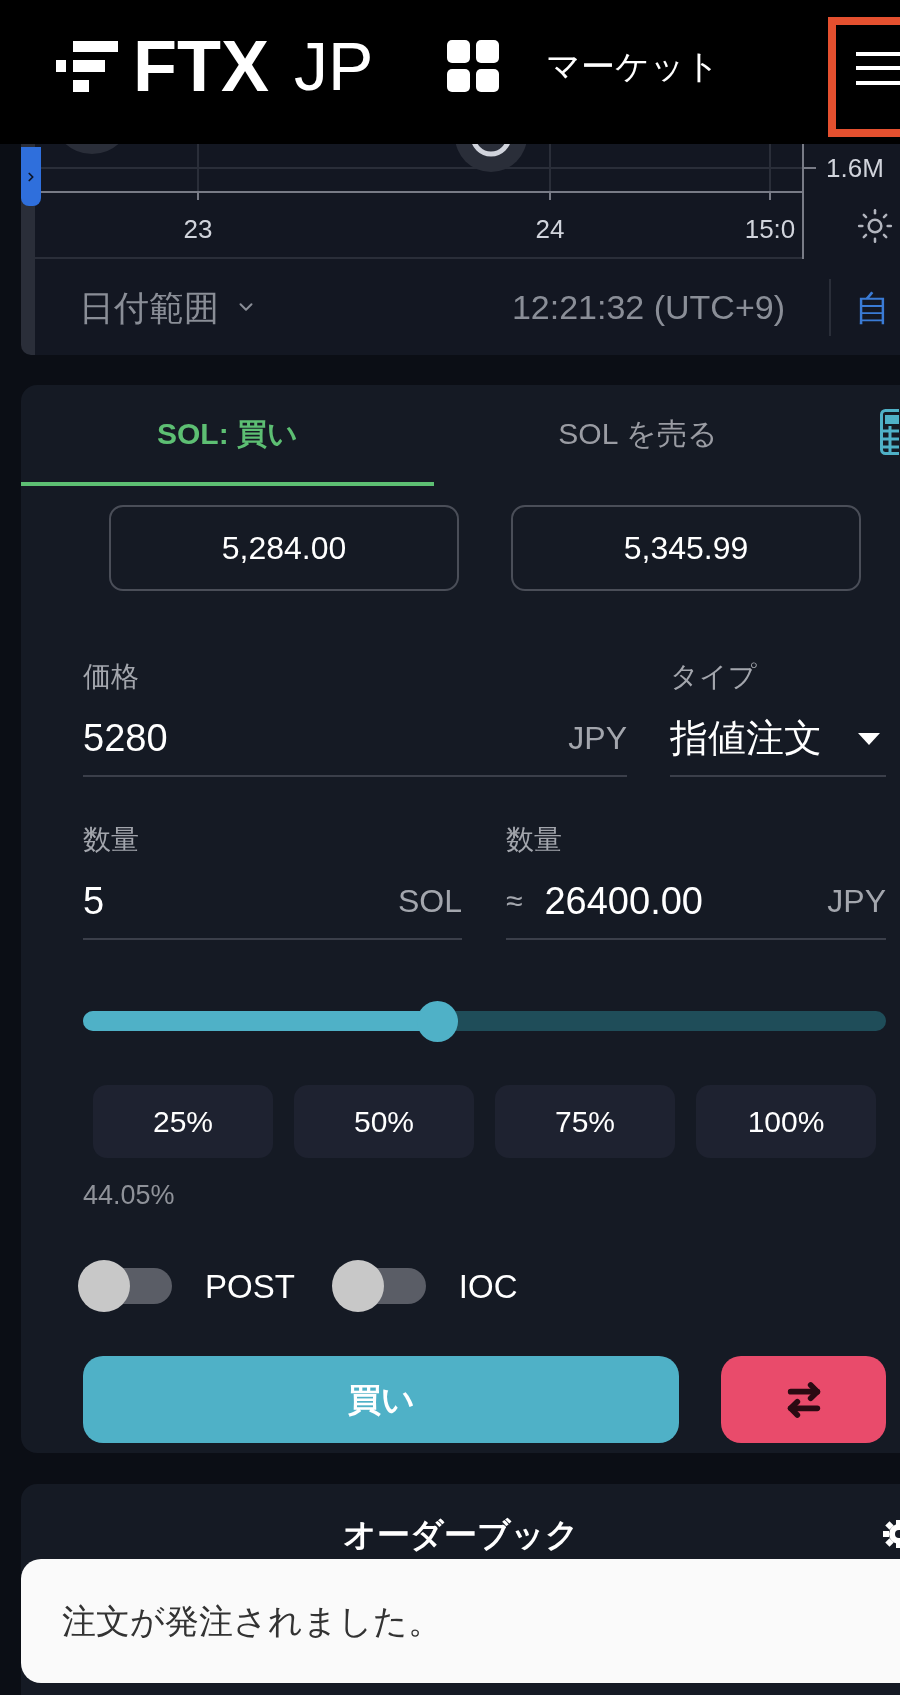 Image resolution: width=900 pixels, height=1695 pixels. What do you see at coordinates (355, 735) in the screenshot?
I see `price-input: 5280 JPY` at bounding box center [355, 735].